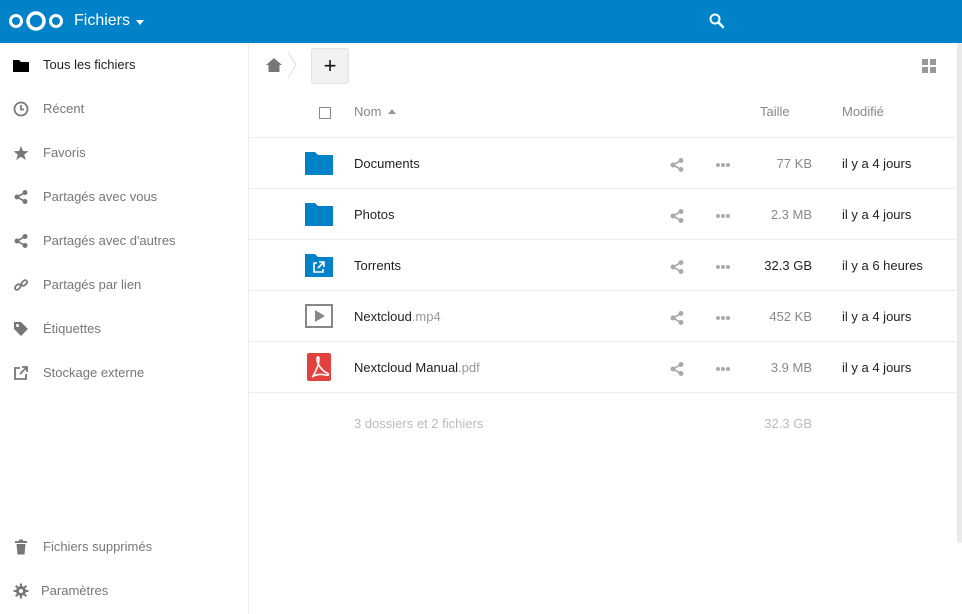 Image resolution: width=962 pixels, height=614 pixels. Describe the element at coordinates (603, 163) in the screenshot. I see `table-row: Documents 77 KB il y a 4 jours` at that location.